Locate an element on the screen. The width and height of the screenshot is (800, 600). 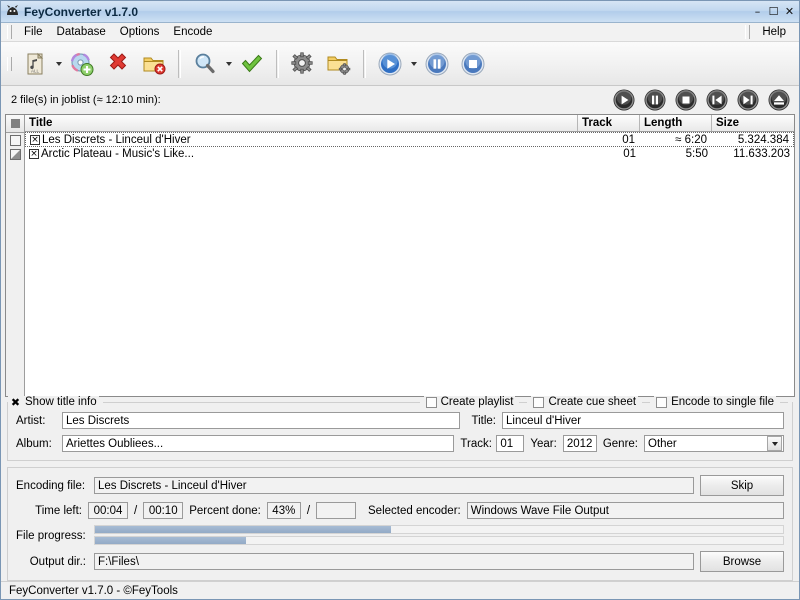
search-dropdown is located at coordinates (228, 64).